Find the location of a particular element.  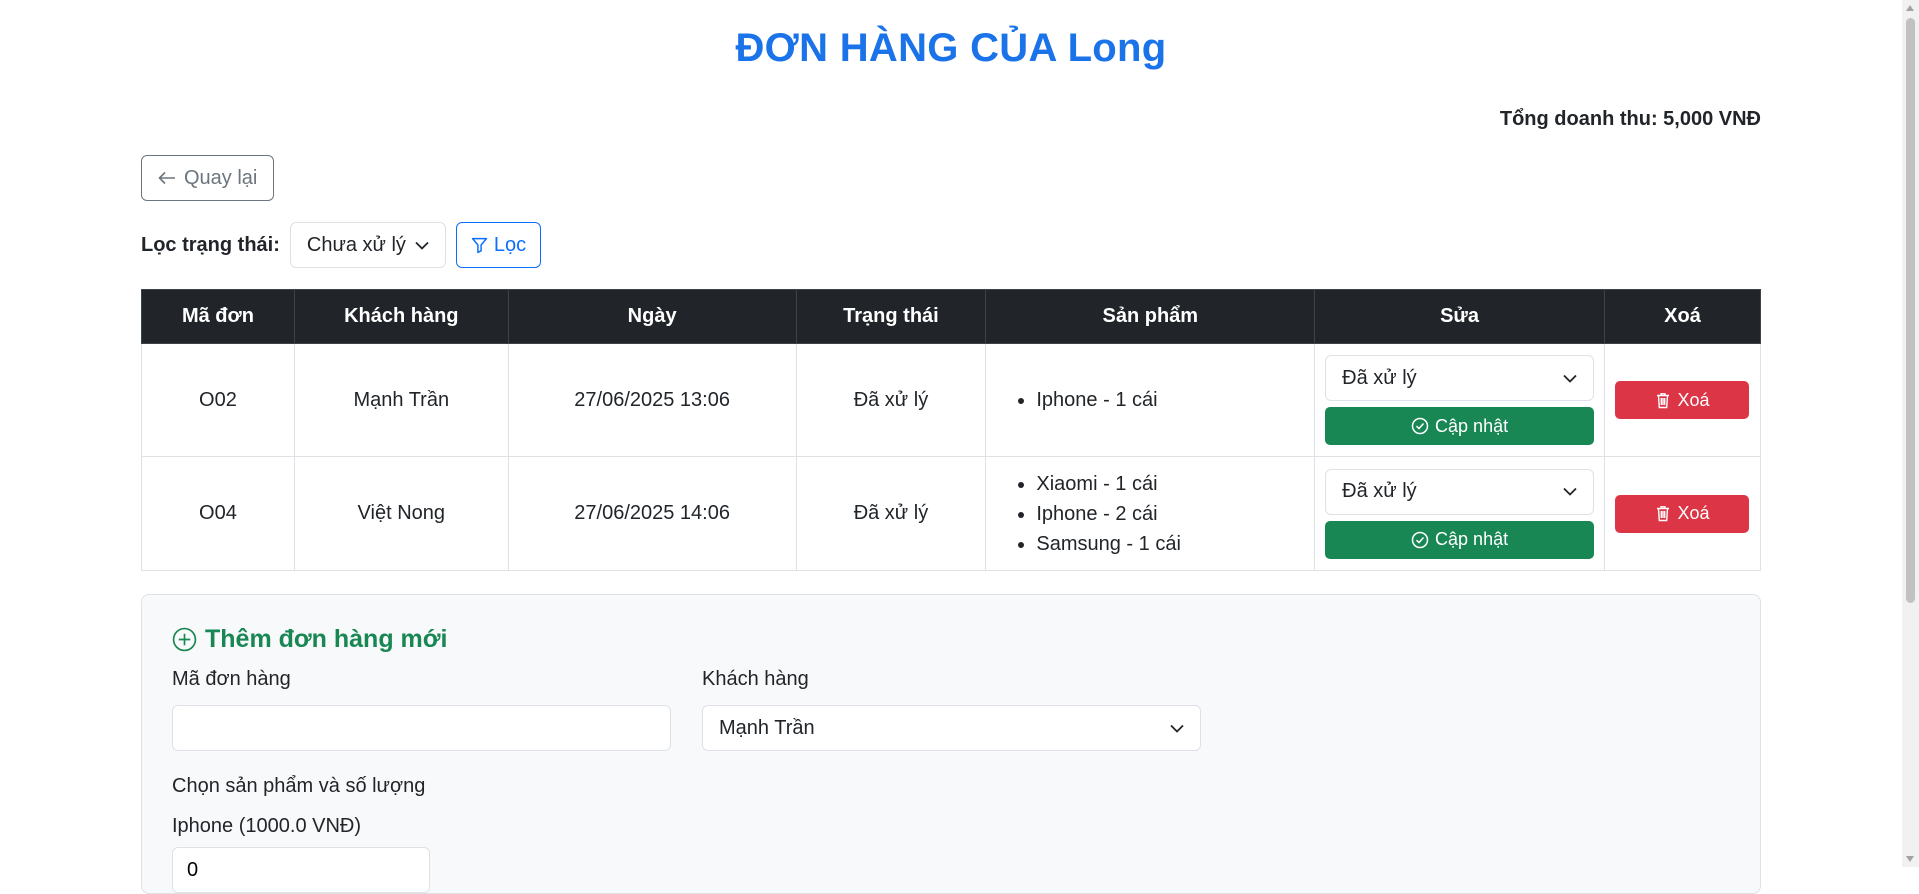

page-title: ĐƠN HÀNG CỦA Long is located at coordinates (951, 48).